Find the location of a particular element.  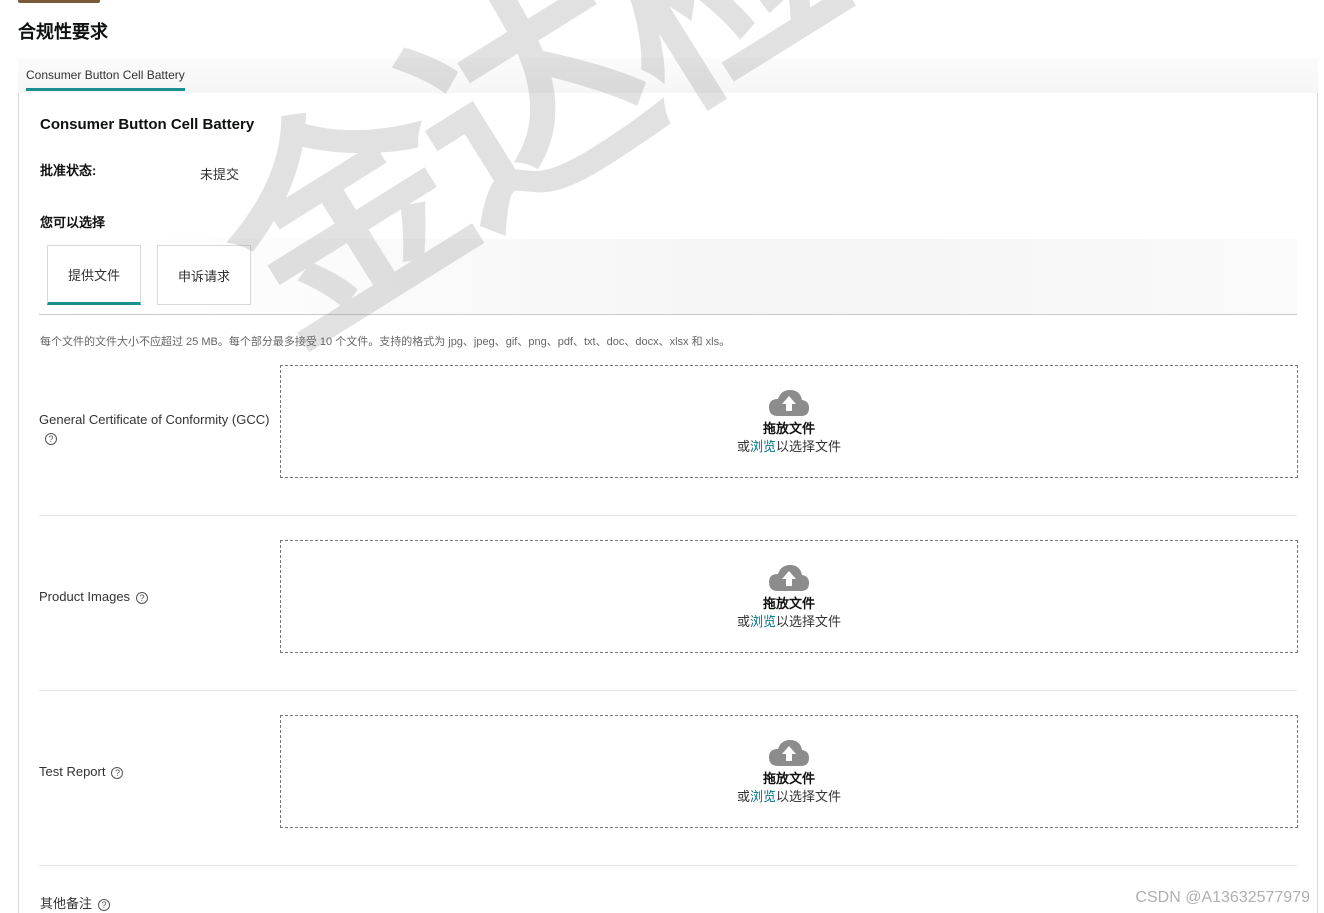

field-label-text: Product Images is located at coordinates (85, 596).